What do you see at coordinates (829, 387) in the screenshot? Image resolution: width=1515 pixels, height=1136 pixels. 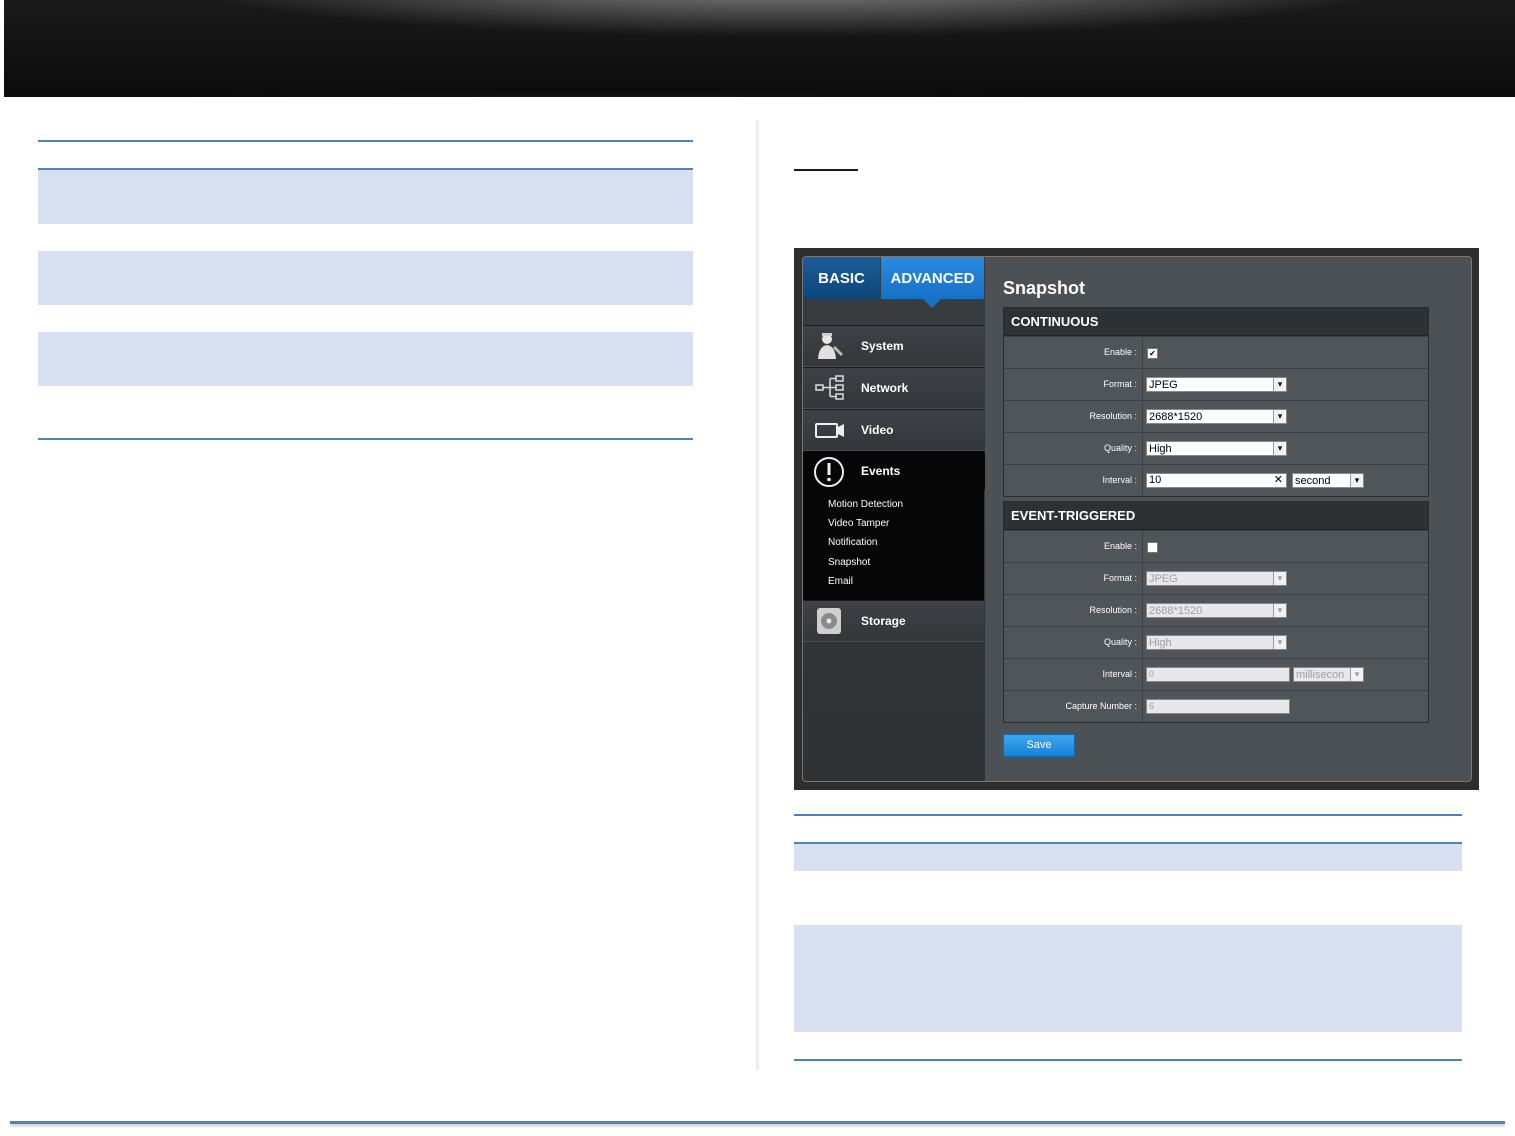 I see `network-tree-icon` at bounding box center [829, 387].